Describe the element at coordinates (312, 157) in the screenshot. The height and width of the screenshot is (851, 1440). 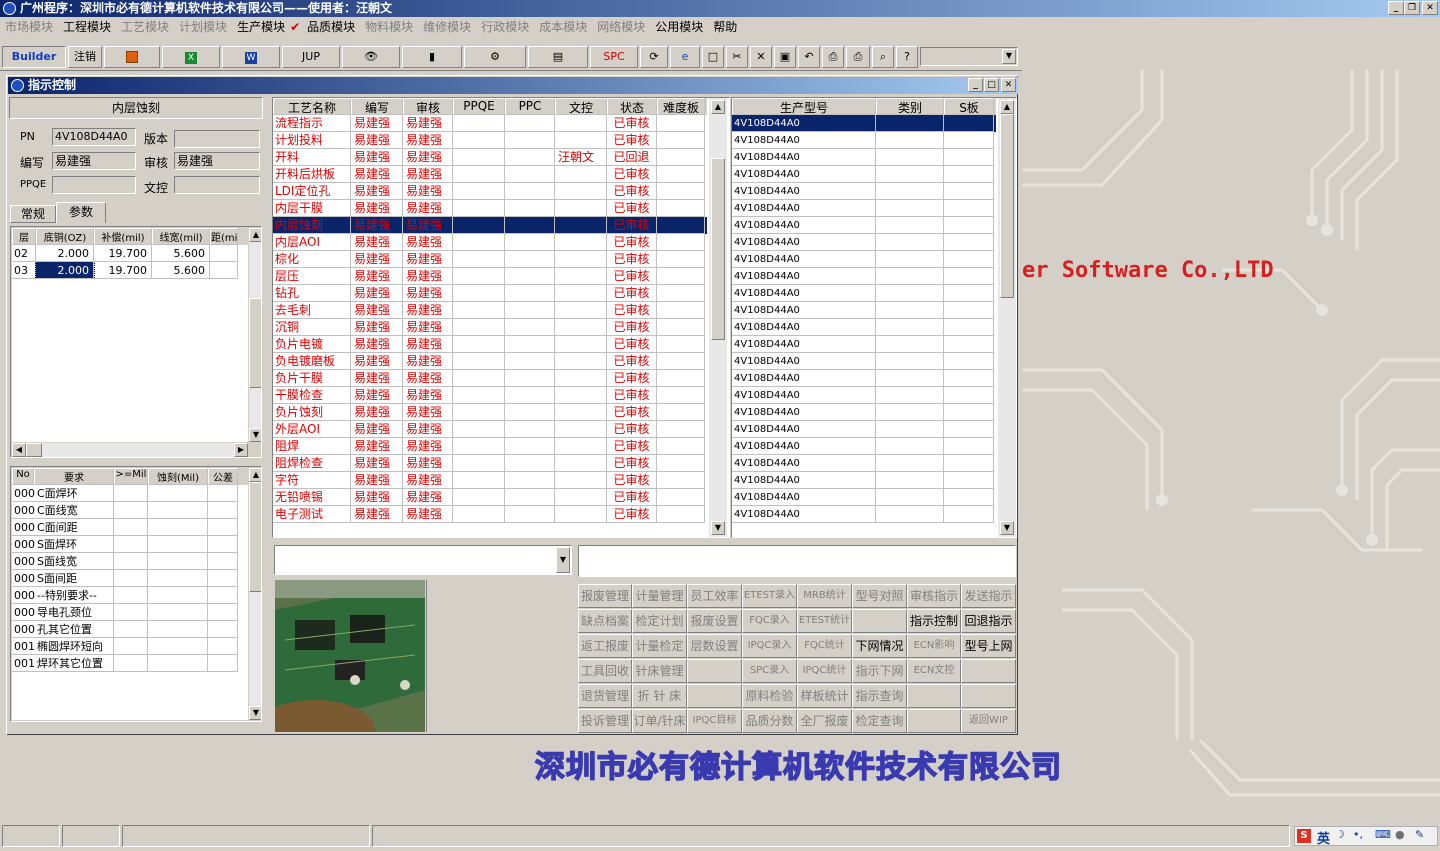
I see `process-cell: 开料` at that location.